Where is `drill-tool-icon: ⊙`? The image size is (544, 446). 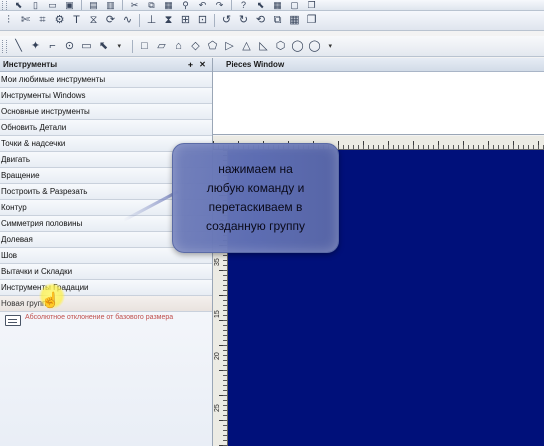 drill-tool-icon: ⊙ is located at coordinates (69, 46).